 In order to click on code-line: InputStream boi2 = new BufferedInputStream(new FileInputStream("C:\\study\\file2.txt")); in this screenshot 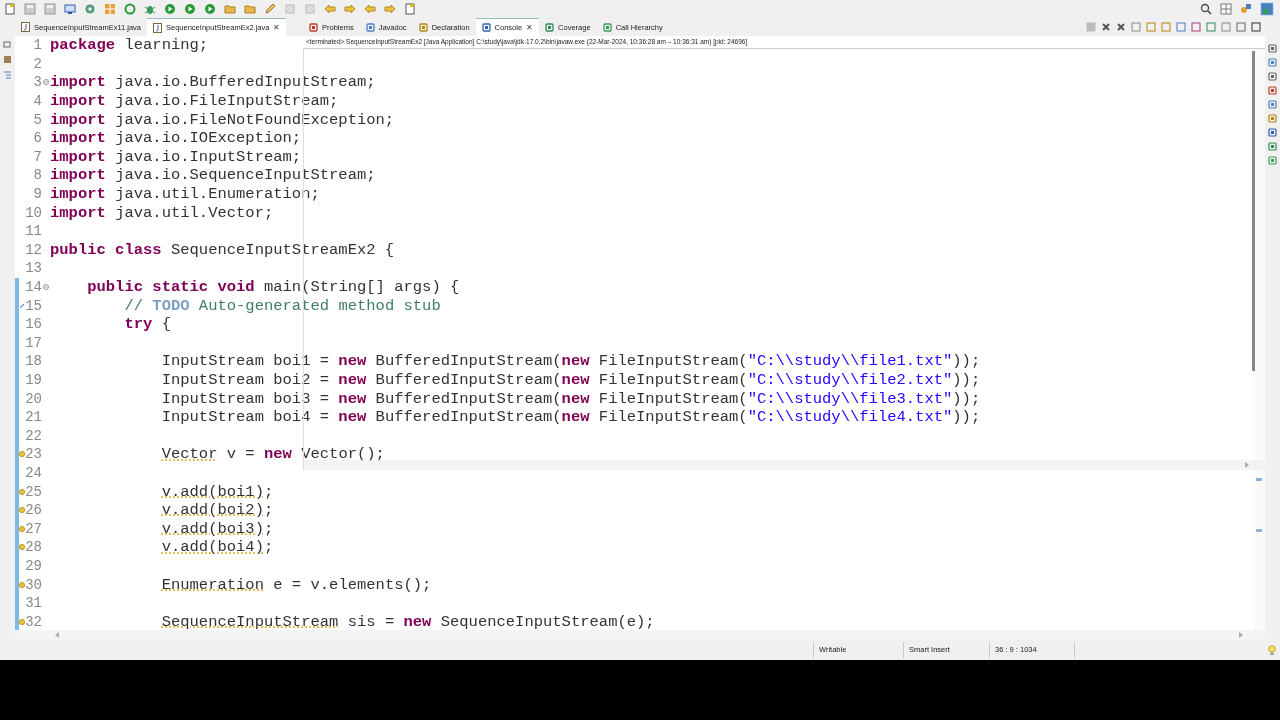, I will do `click(570, 380)`.